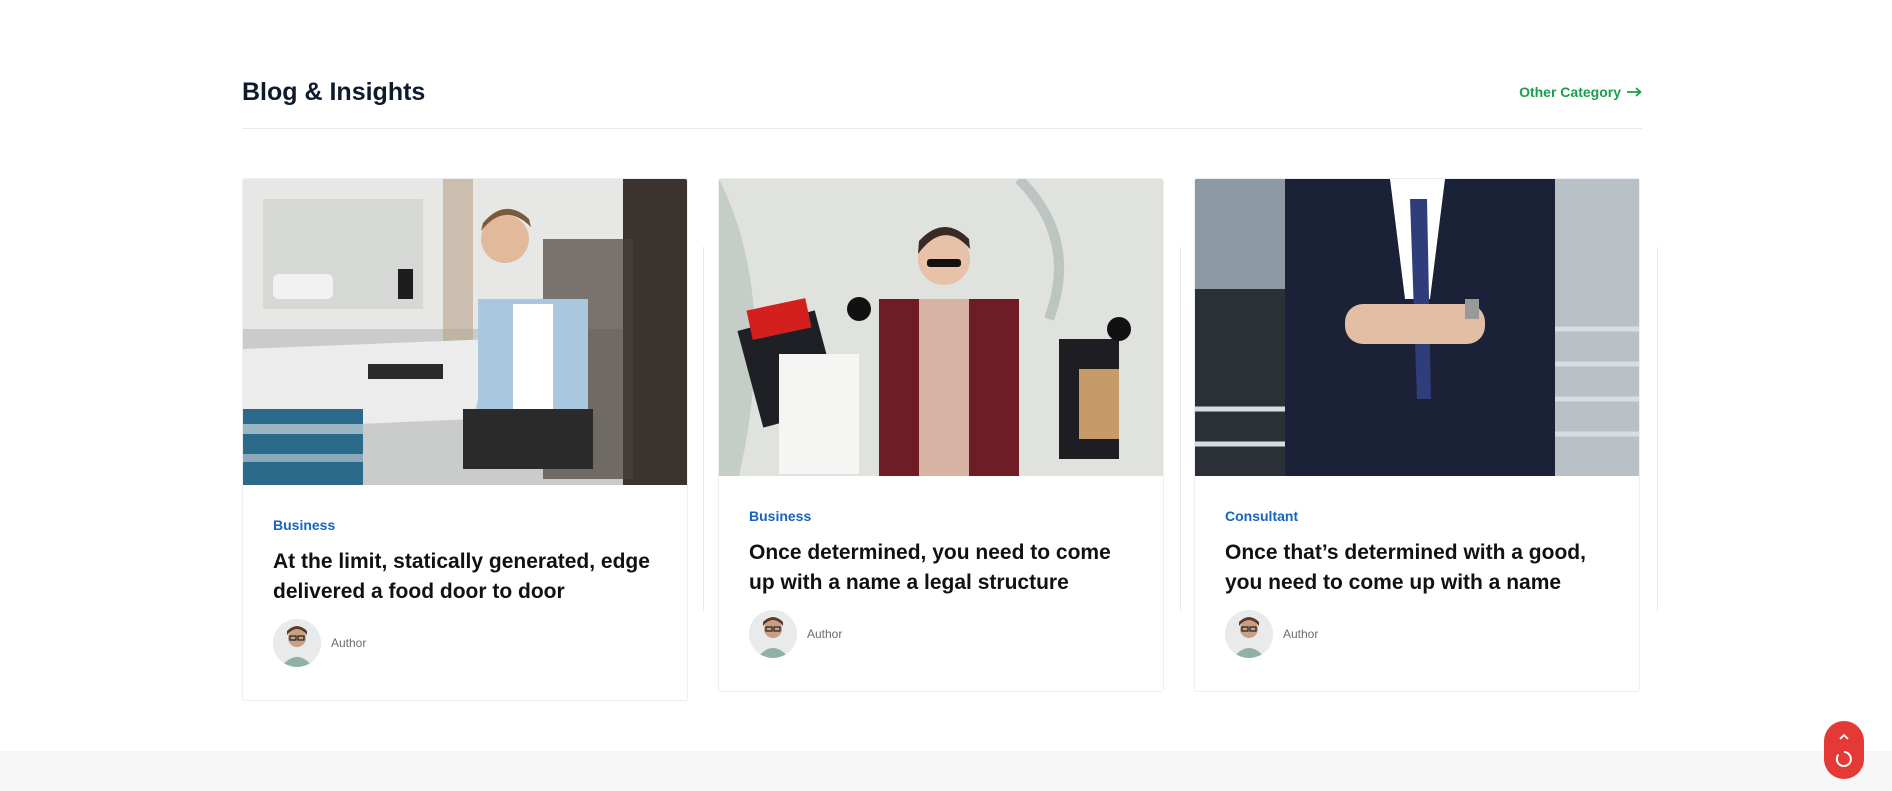  Describe the element at coordinates (1634, 92) in the screenshot. I see `arrow-right-icon` at that location.